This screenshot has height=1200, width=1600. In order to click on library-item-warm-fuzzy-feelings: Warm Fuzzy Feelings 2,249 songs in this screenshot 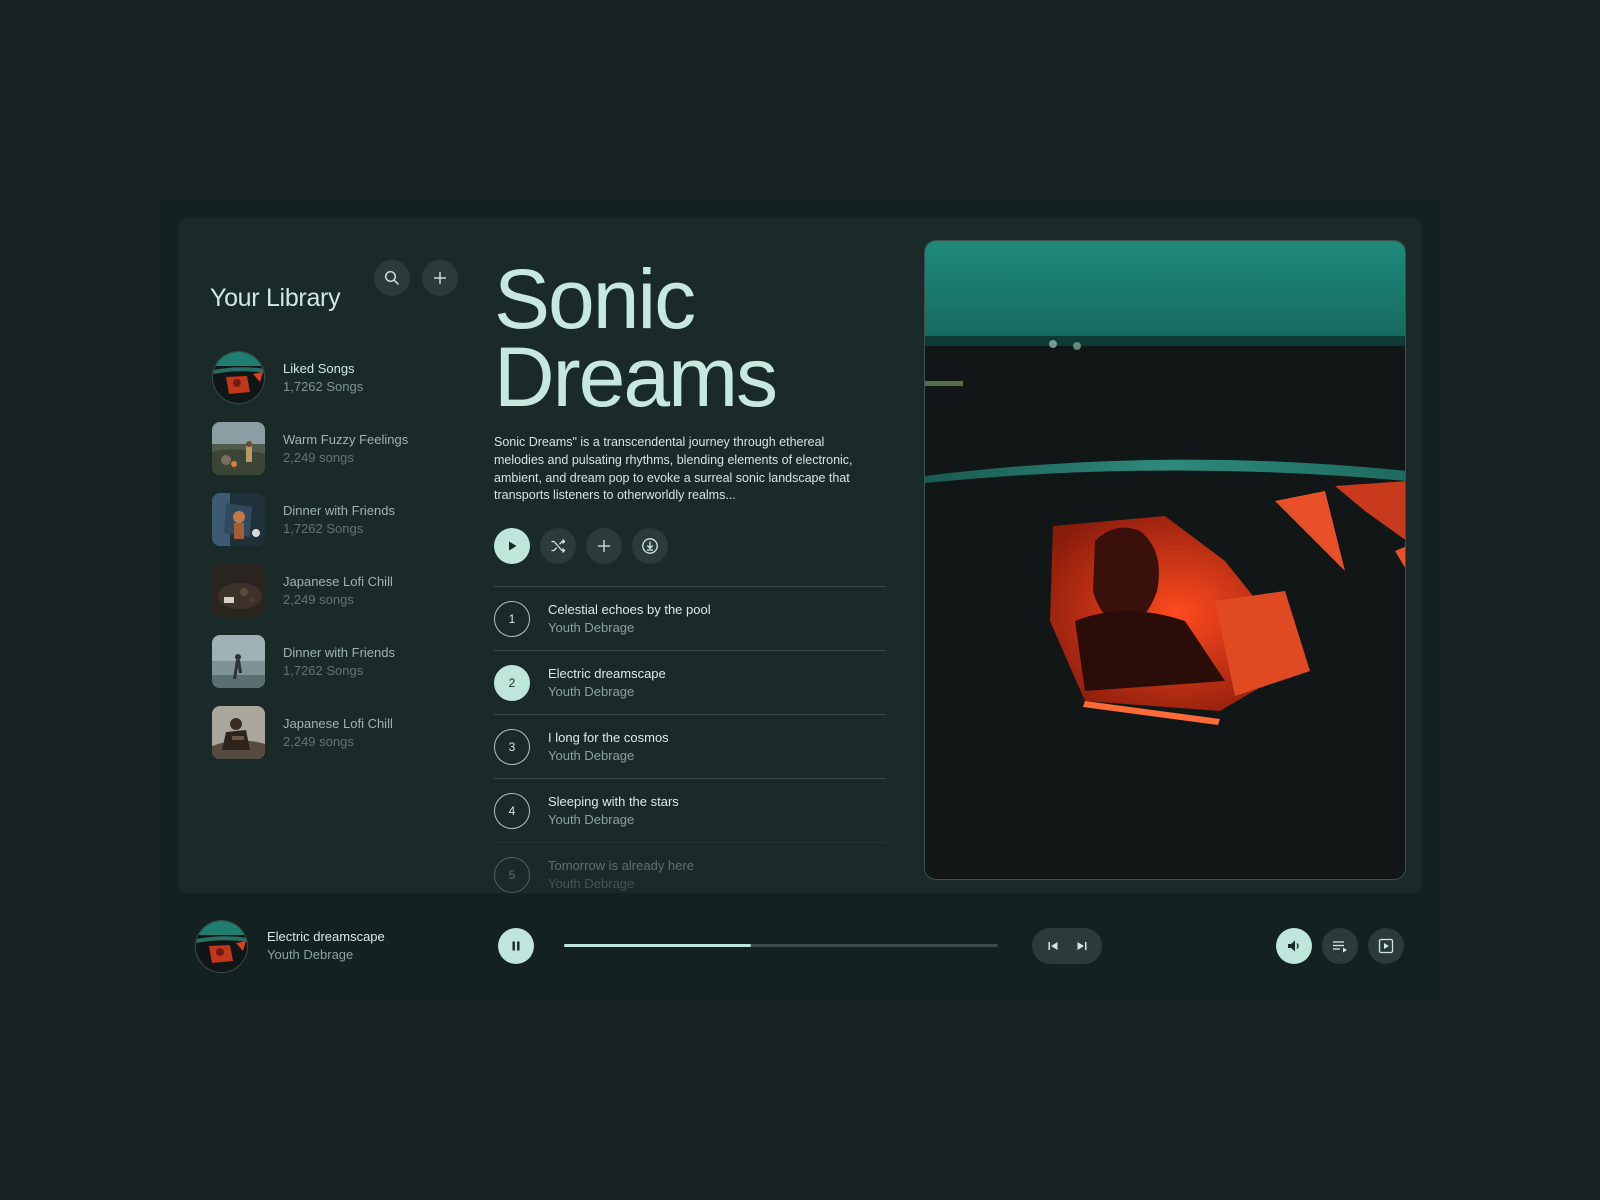, I will do `click(347, 448)`.